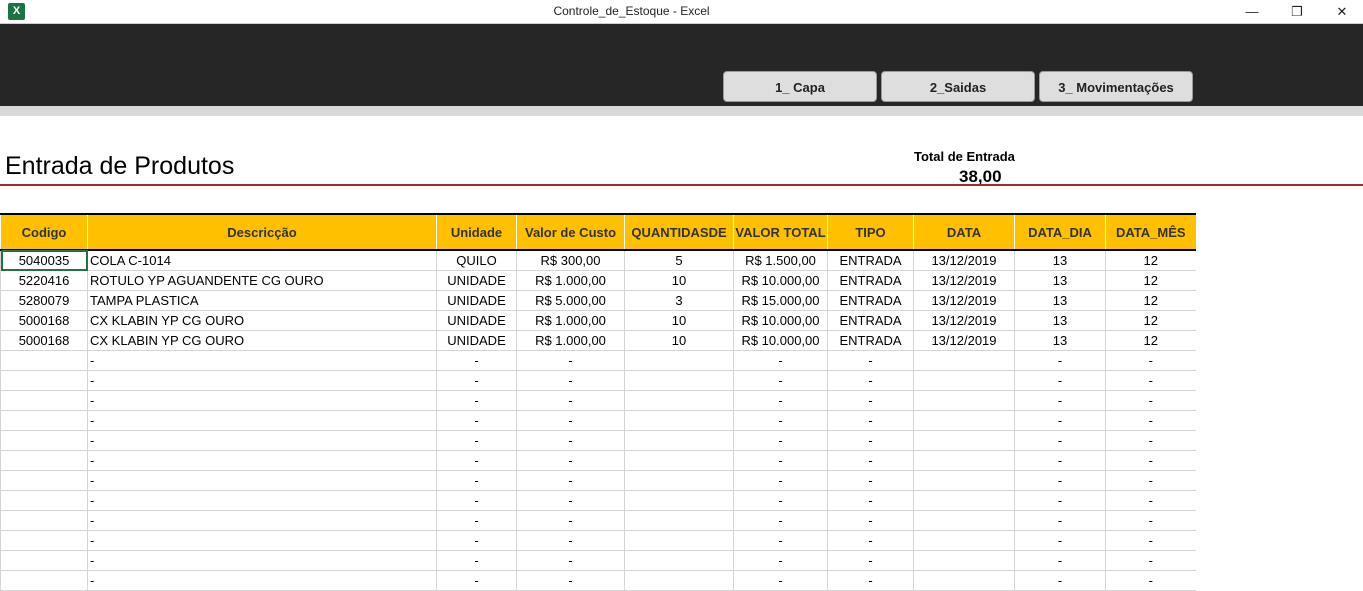 The width and height of the screenshot is (1363, 591). Describe the element at coordinates (1252, 11) in the screenshot. I see `minimize-button: —` at that location.